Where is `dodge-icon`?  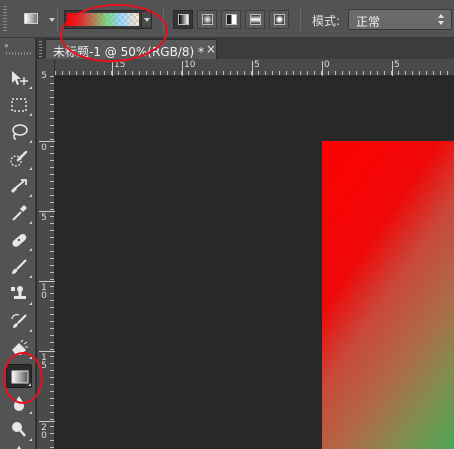
dodge-icon is located at coordinates (19, 429).